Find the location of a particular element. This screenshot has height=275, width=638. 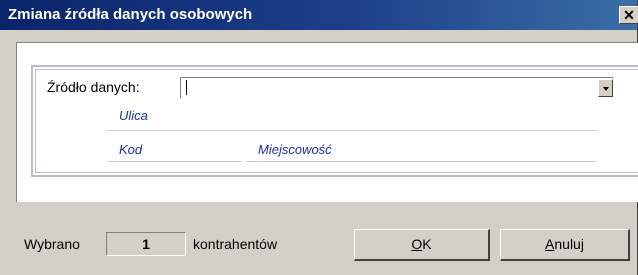

window-title: Zmiana źródła danych osobowych is located at coordinates (130, 14).